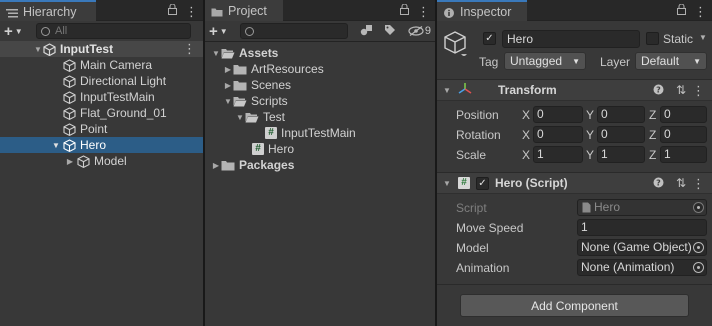  I want to click on search-by-type-icon, so click(367, 31).